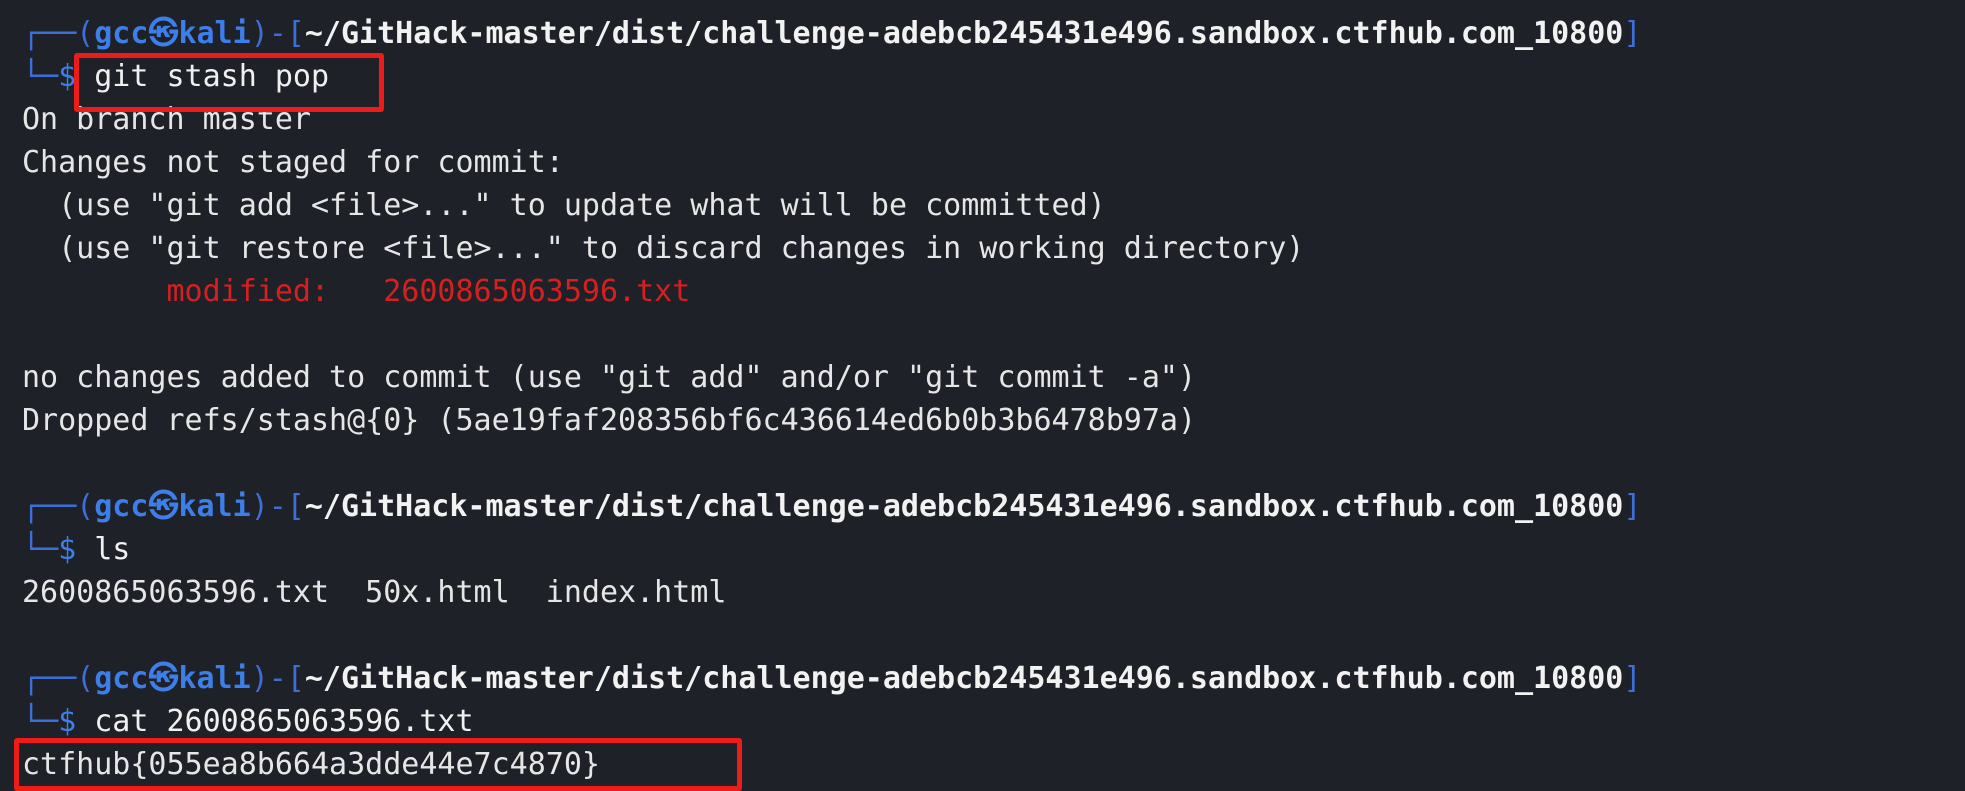 The image size is (1965, 791). What do you see at coordinates (378, 764) in the screenshot?
I see `flag-highlight-box` at bounding box center [378, 764].